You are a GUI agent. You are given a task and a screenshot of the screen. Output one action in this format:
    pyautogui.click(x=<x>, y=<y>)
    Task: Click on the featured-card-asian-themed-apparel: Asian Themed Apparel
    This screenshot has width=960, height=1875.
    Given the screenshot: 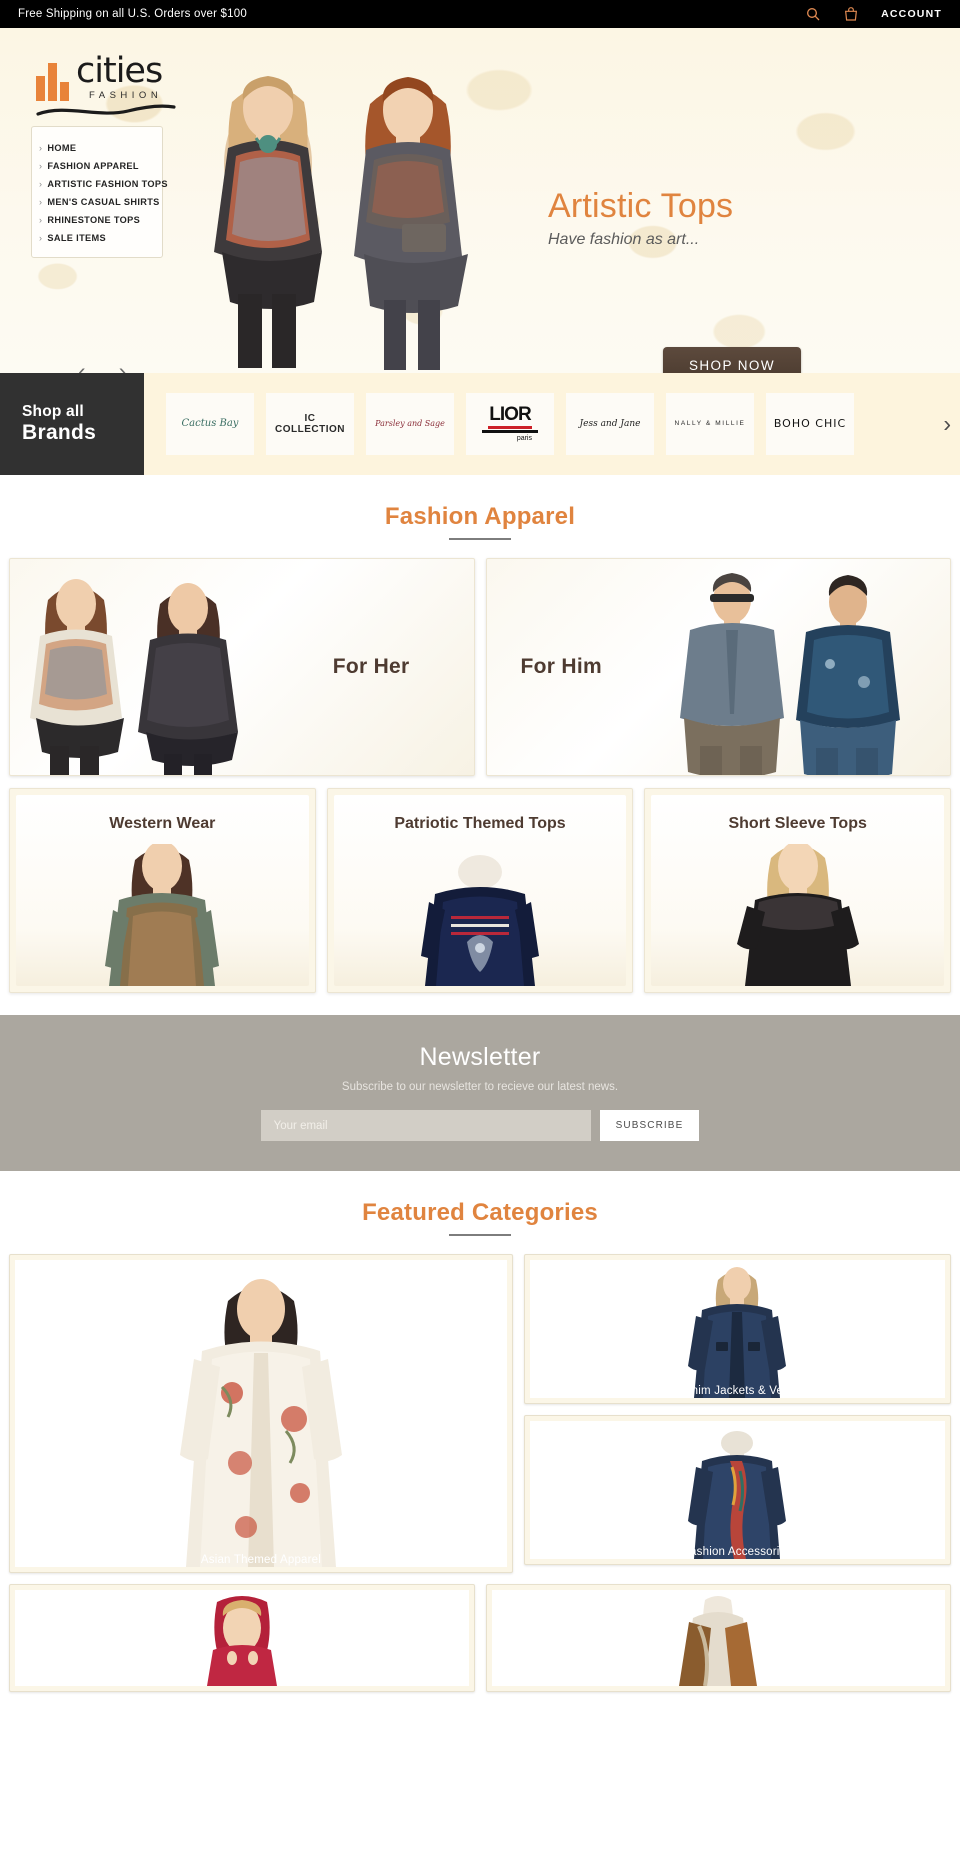 What is the action you would take?
    pyautogui.click(x=261, y=1413)
    